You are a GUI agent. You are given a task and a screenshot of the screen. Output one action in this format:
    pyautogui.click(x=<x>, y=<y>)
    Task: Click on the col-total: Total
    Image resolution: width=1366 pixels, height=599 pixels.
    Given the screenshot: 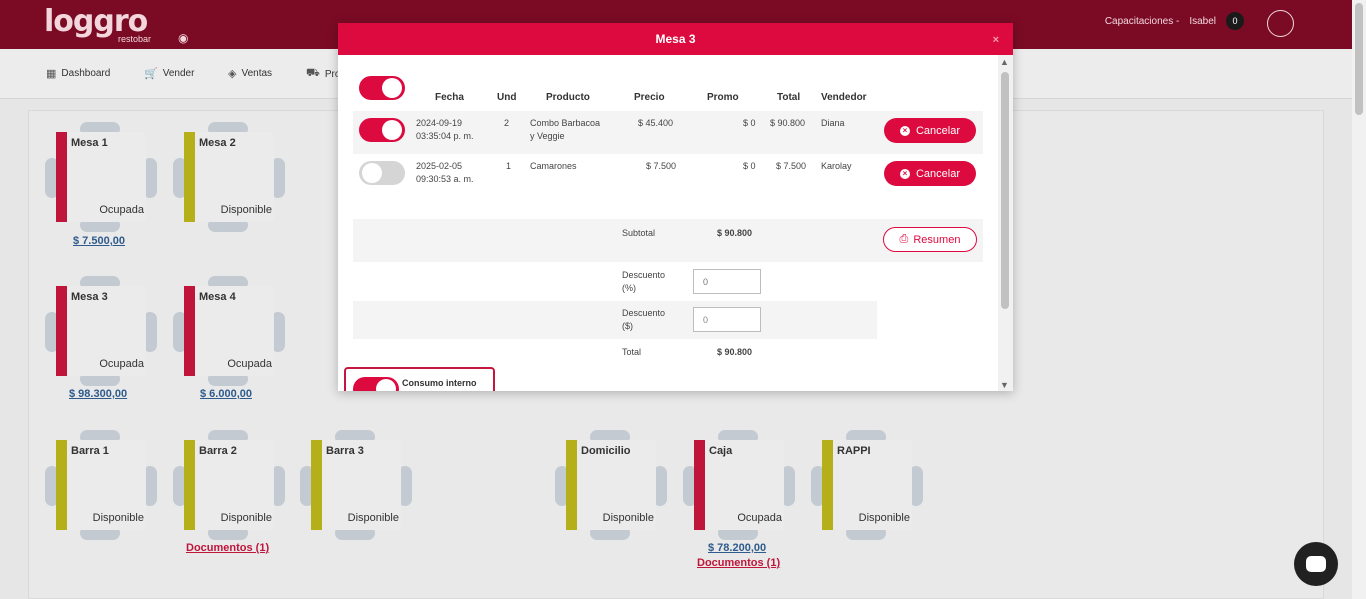 What is the action you would take?
    pyautogui.click(x=789, y=97)
    